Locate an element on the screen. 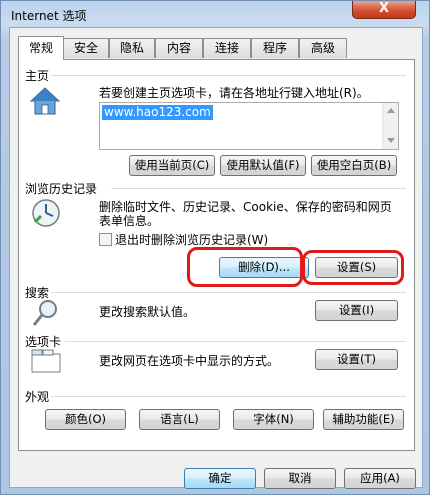 The image size is (430, 495). accessibility-button: 辅助功能(E) is located at coordinates (363, 419).